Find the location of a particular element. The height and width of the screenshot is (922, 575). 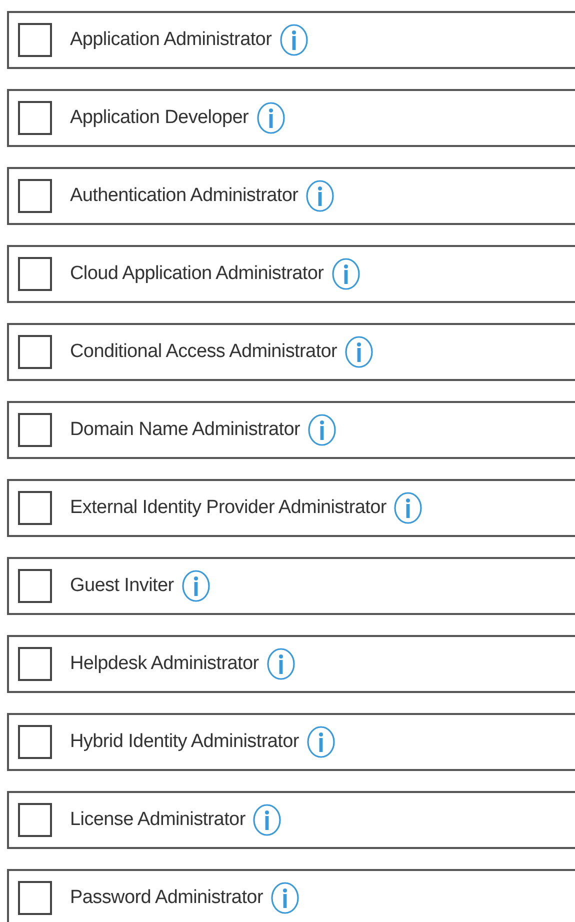

role-label: Application Developer is located at coordinates (159, 118).